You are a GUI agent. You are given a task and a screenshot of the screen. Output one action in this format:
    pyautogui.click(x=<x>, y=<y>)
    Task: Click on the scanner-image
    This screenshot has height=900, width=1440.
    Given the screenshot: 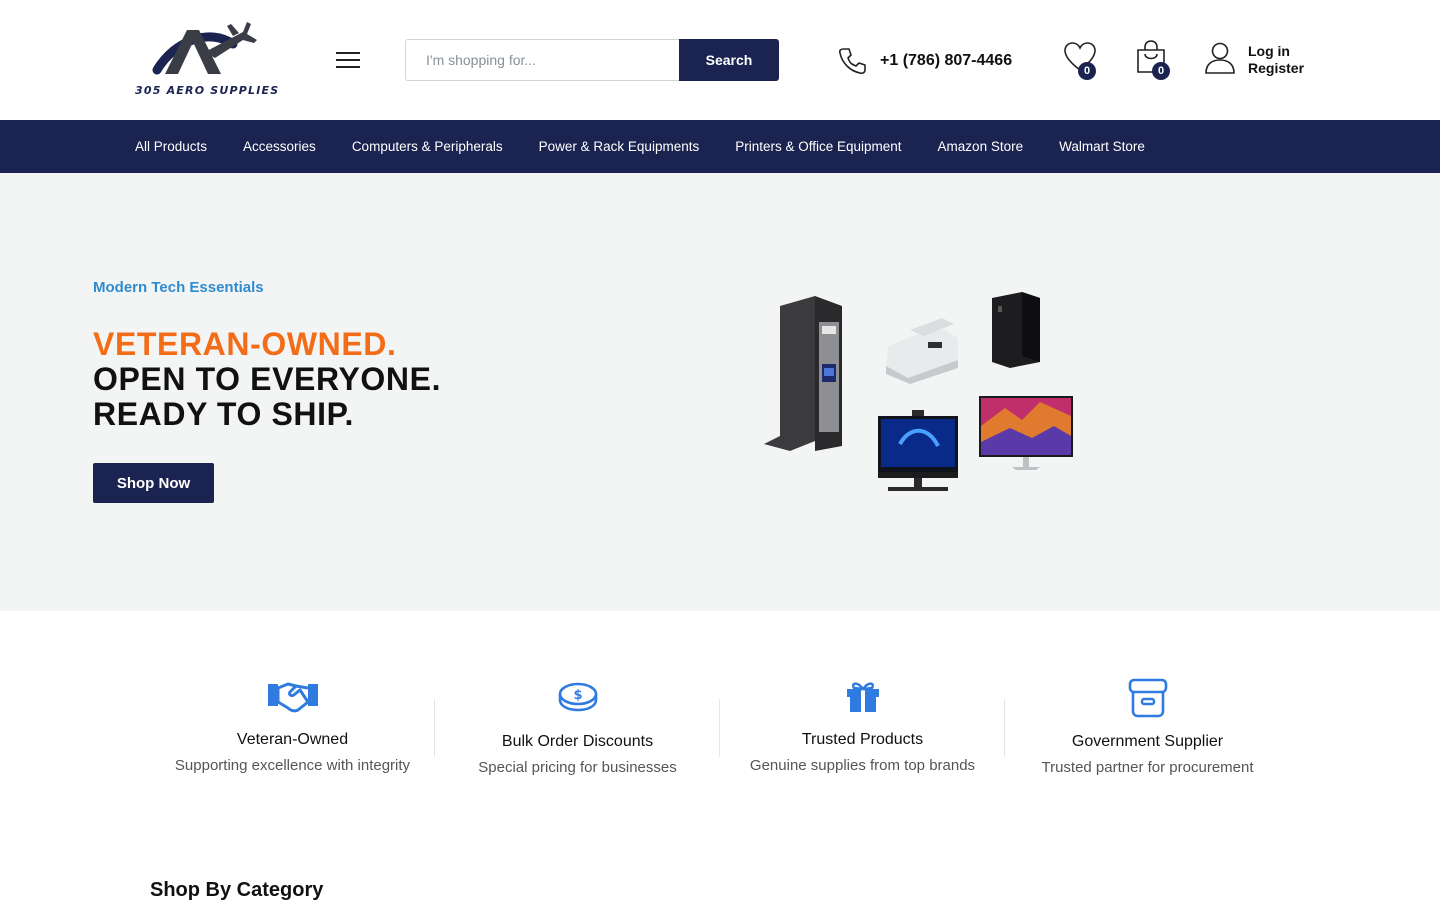 What is the action you would take?
    pyautogui.click(x=922, y=351)
    